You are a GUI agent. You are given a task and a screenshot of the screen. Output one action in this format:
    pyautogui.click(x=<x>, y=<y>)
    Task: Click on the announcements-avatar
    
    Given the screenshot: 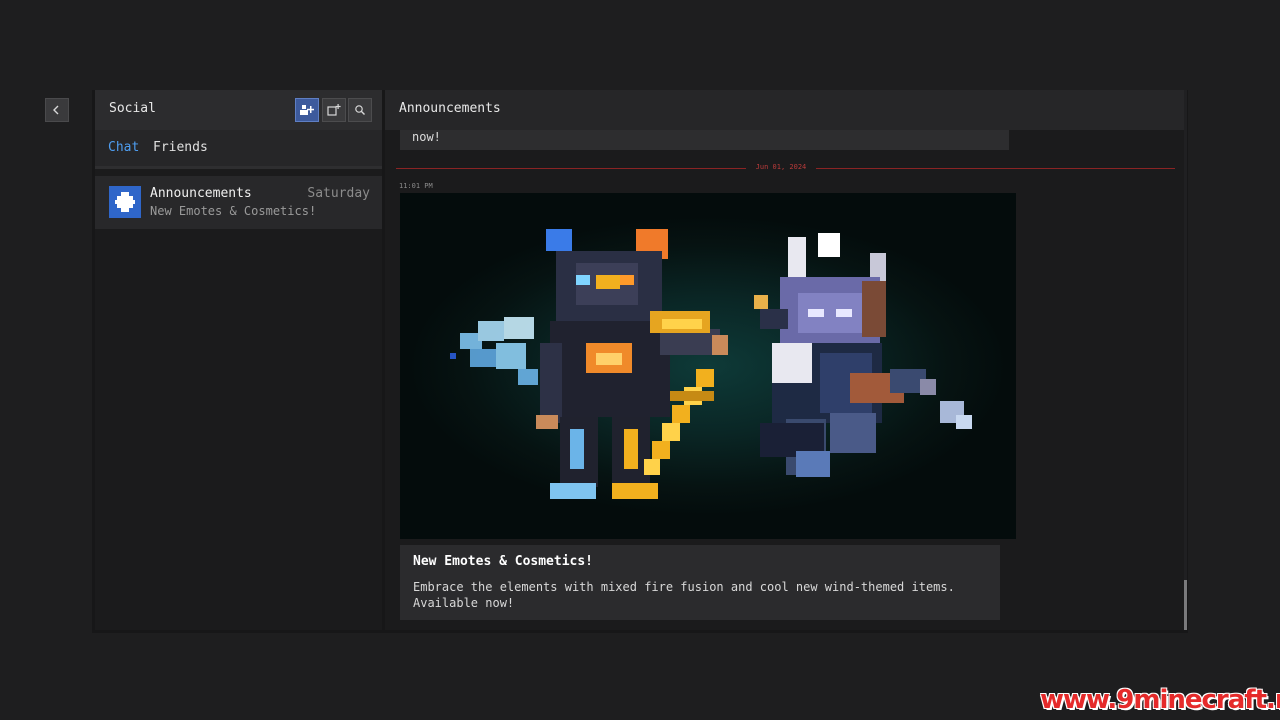 What is the action you would take?
    pyautogui.click(x=125, y=202)
    